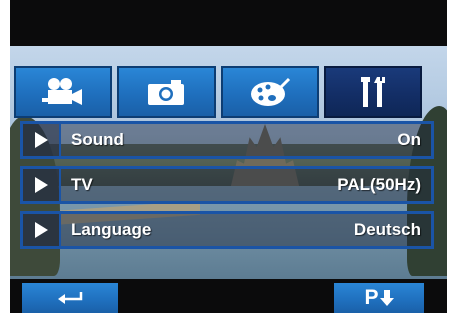  Describe the element at coordinates (82, 184) in the screenshot. I see `menu-item-label: TV` at that location.